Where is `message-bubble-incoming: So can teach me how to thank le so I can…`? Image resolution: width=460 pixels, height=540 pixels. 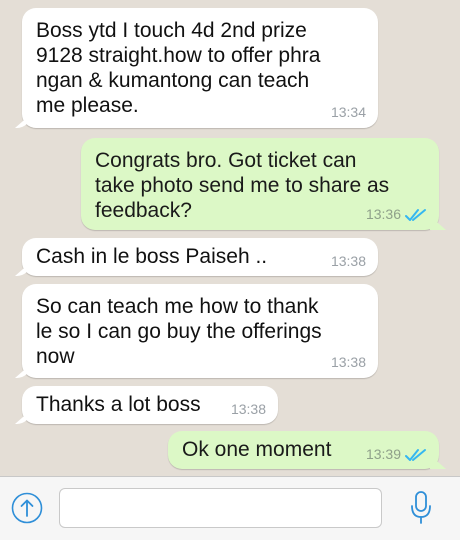
message-bubble-incoming: So can teach me how to thank le so I can… is located at coordinates (196, 331).